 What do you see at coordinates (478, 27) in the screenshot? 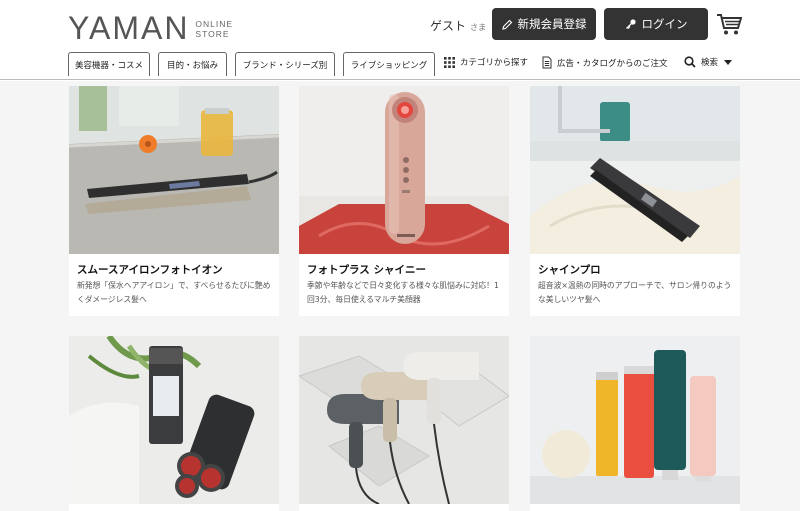
I see `guest-suffix: さま` at bounding box center [478, 27].